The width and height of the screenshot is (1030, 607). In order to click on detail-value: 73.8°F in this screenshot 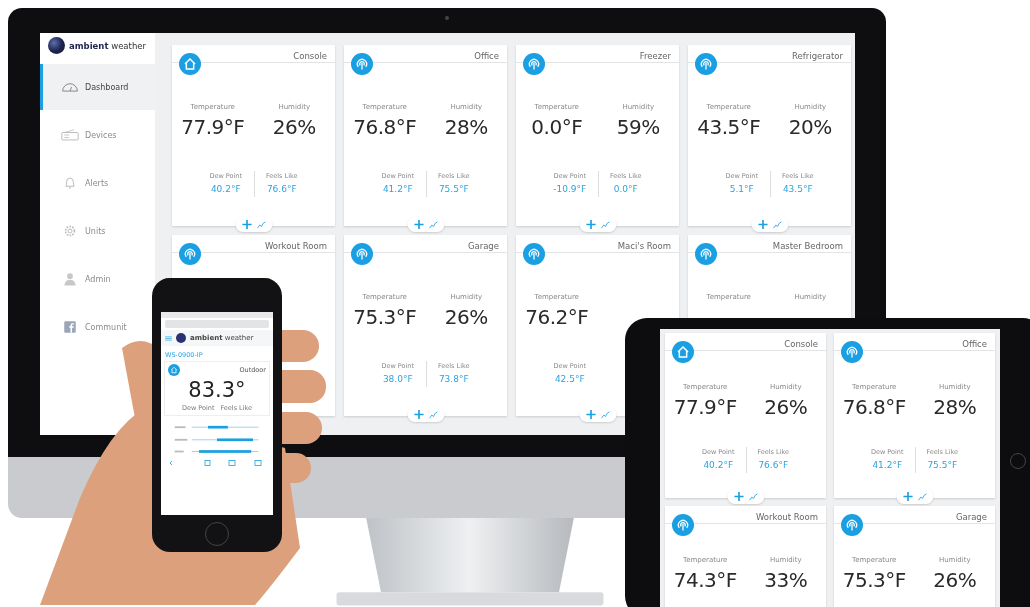, I will do `click(453, 379)`.